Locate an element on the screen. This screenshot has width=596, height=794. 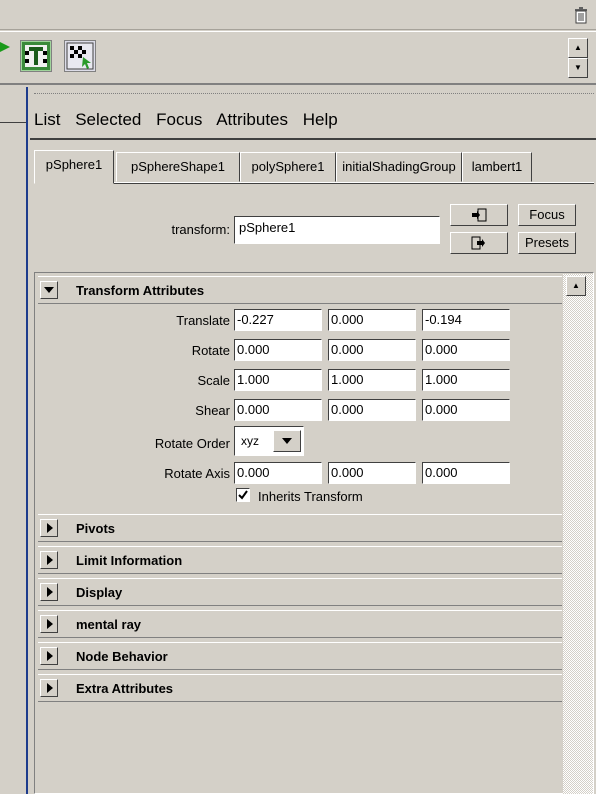
attributes-scroll-up: ▲ is located at coordinates (576, 286).